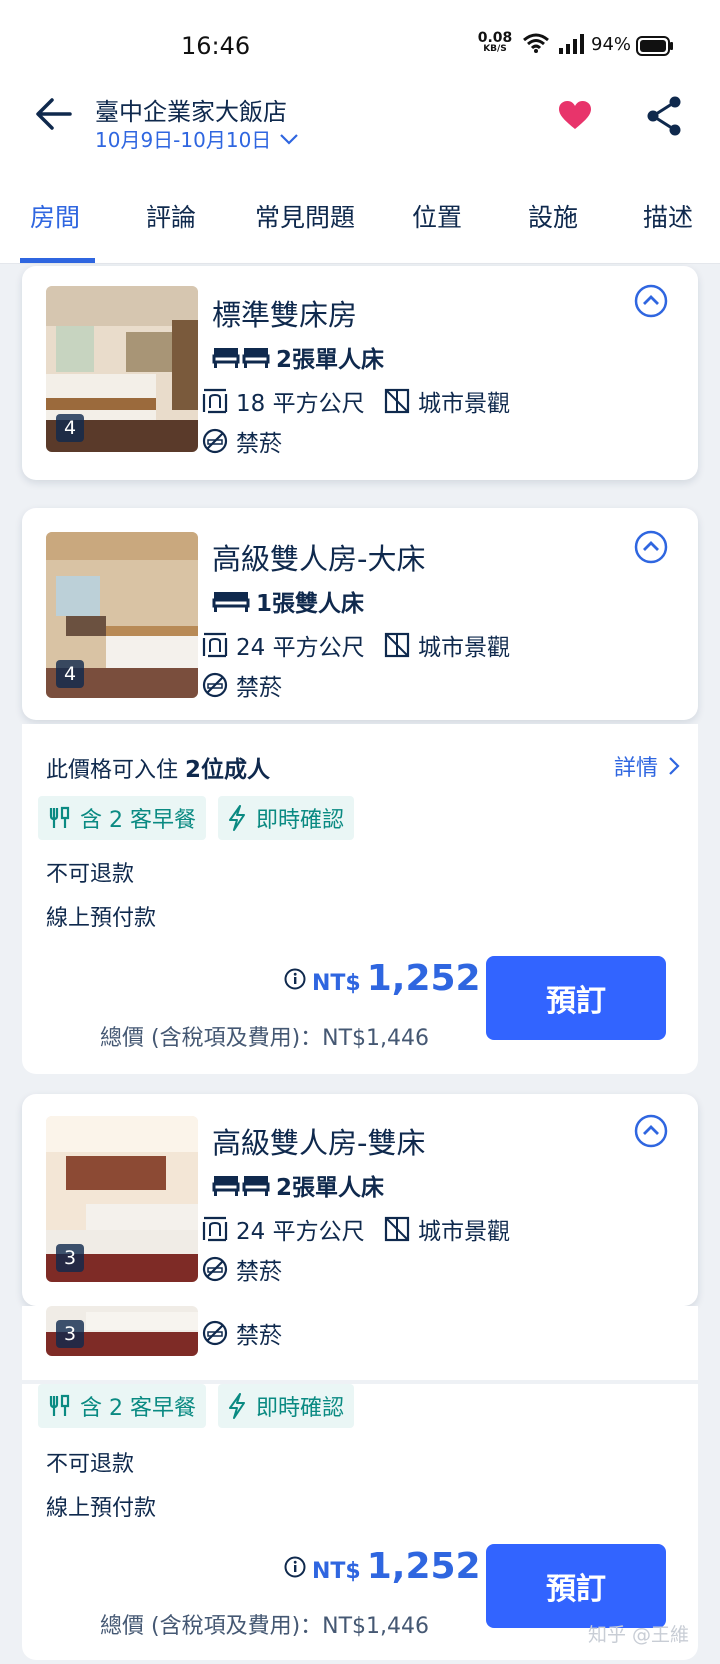  I want to click on tab-description: 描述, so click(668, 216).